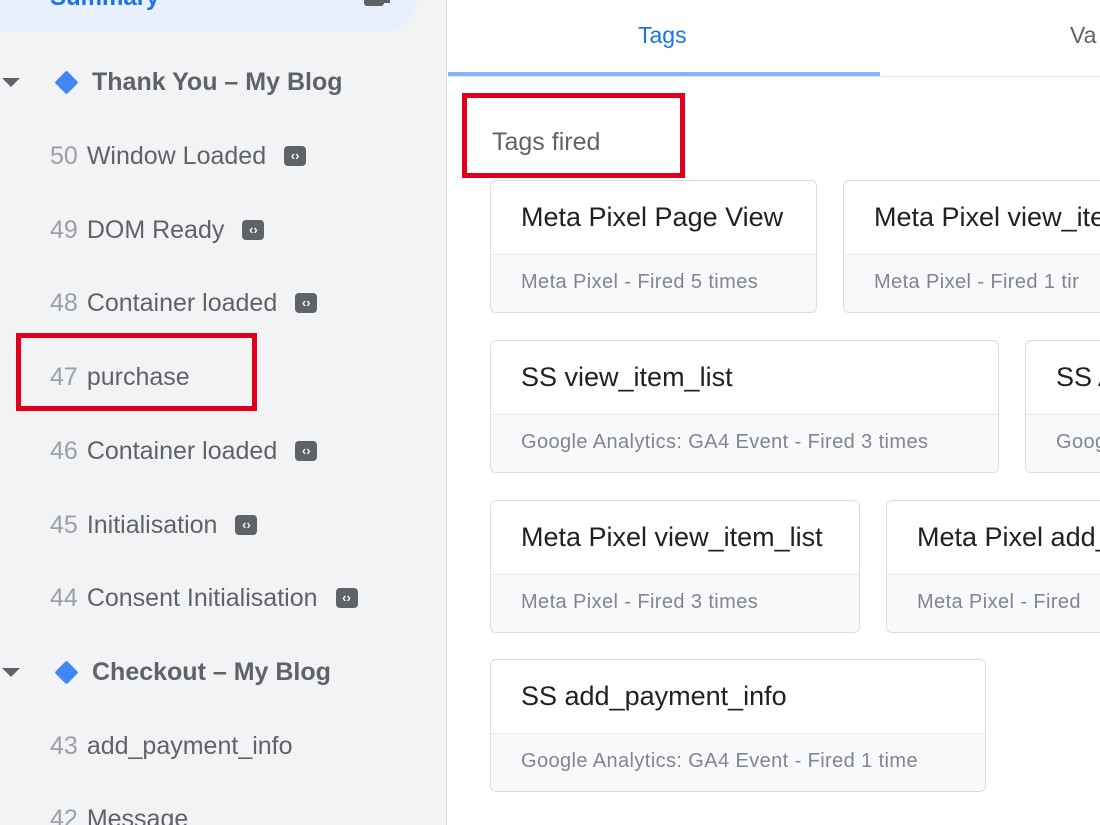  Describe the element at coordinates (627, 377) in the screenshot. I see `tag-name: SS view_item_list` at that location.